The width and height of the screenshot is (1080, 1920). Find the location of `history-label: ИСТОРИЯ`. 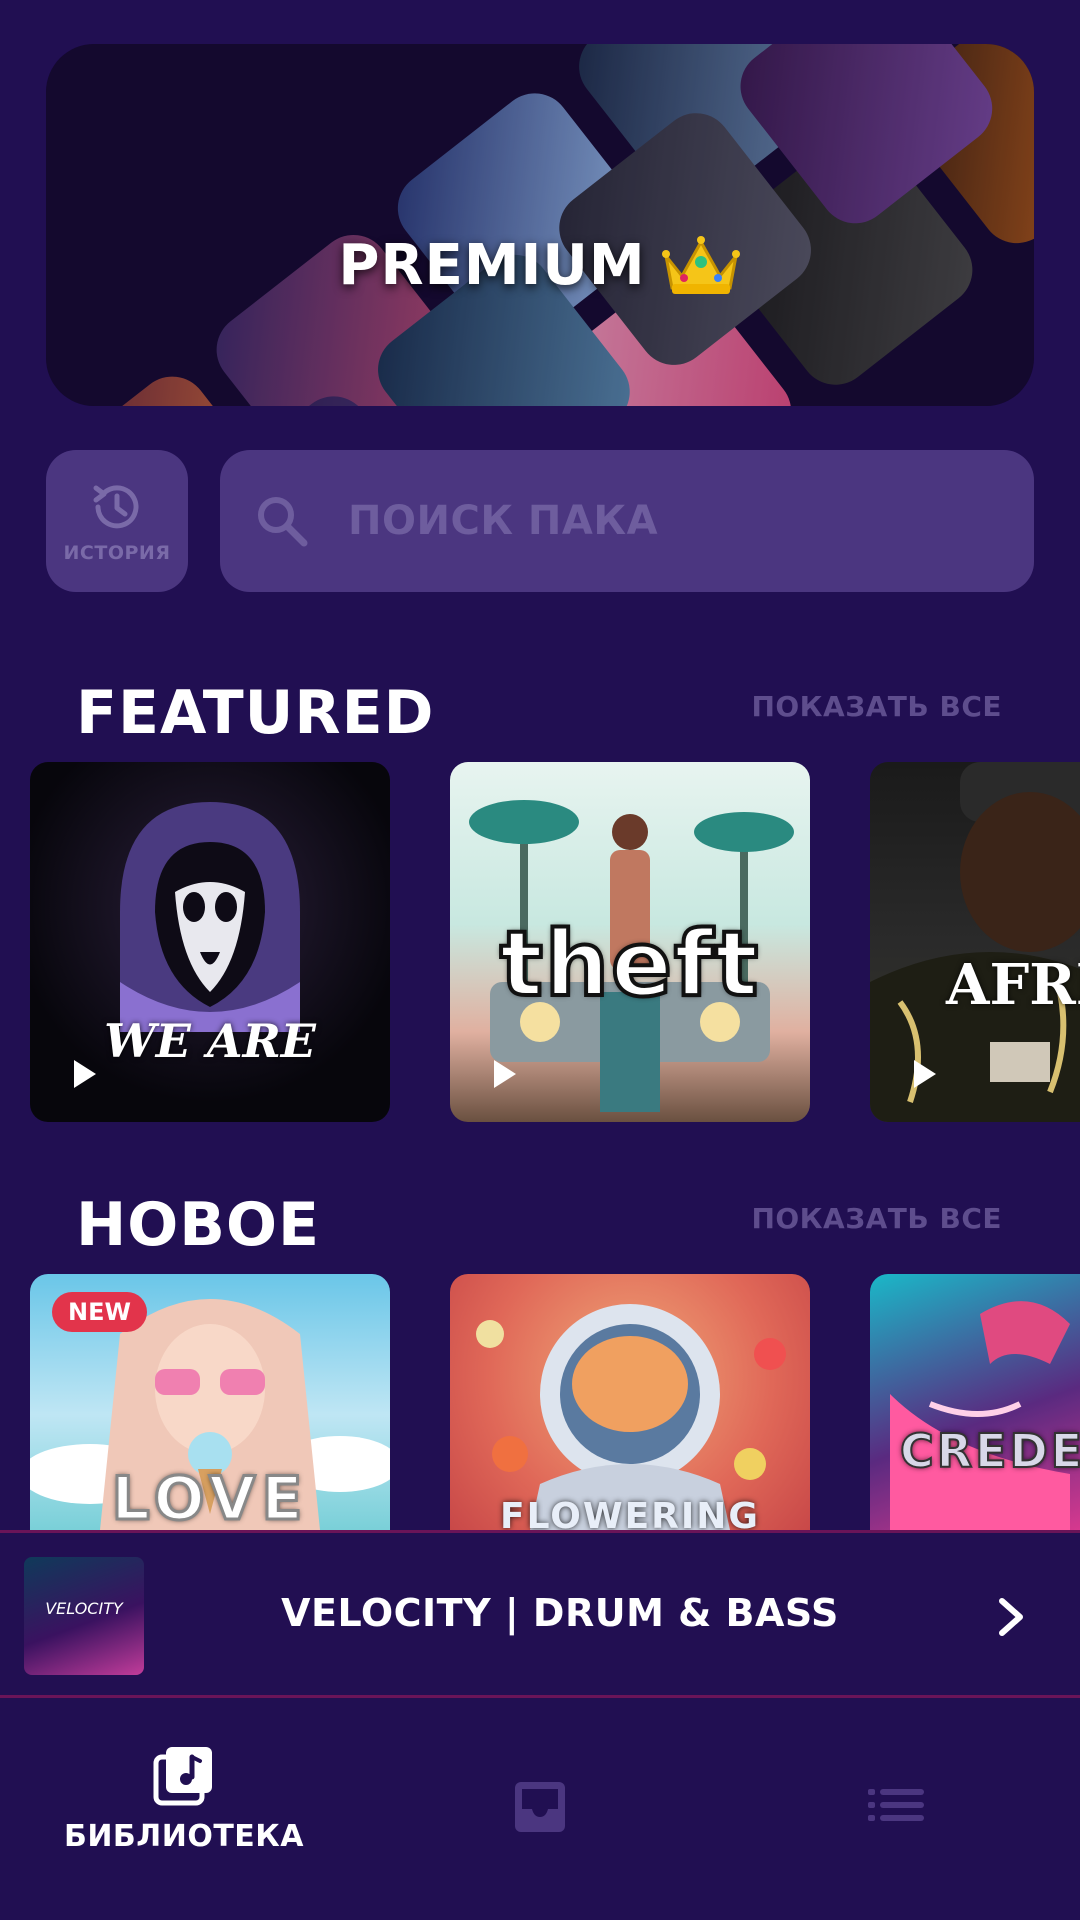

history-label: ИСТОРИЯ is located at coordinates (117, 553).